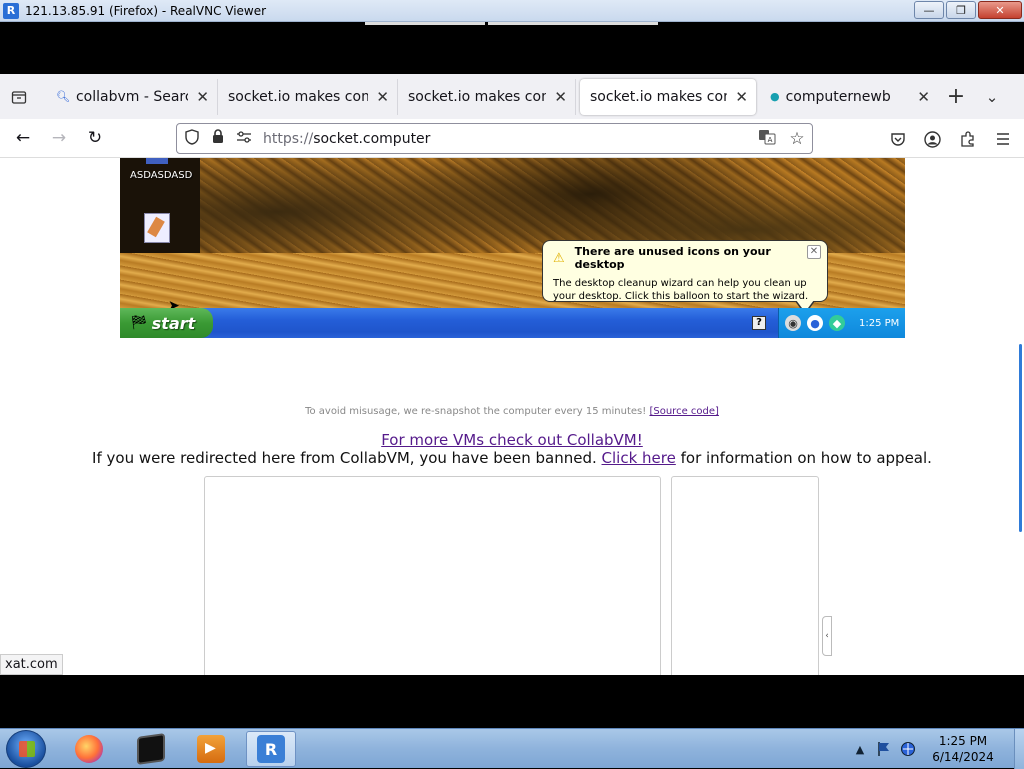 The width and height of the screenshot is (1024, 769). Describe the element at coordinates (956, 96) in the screenshot. I see `new-tab-button: +` at that location.